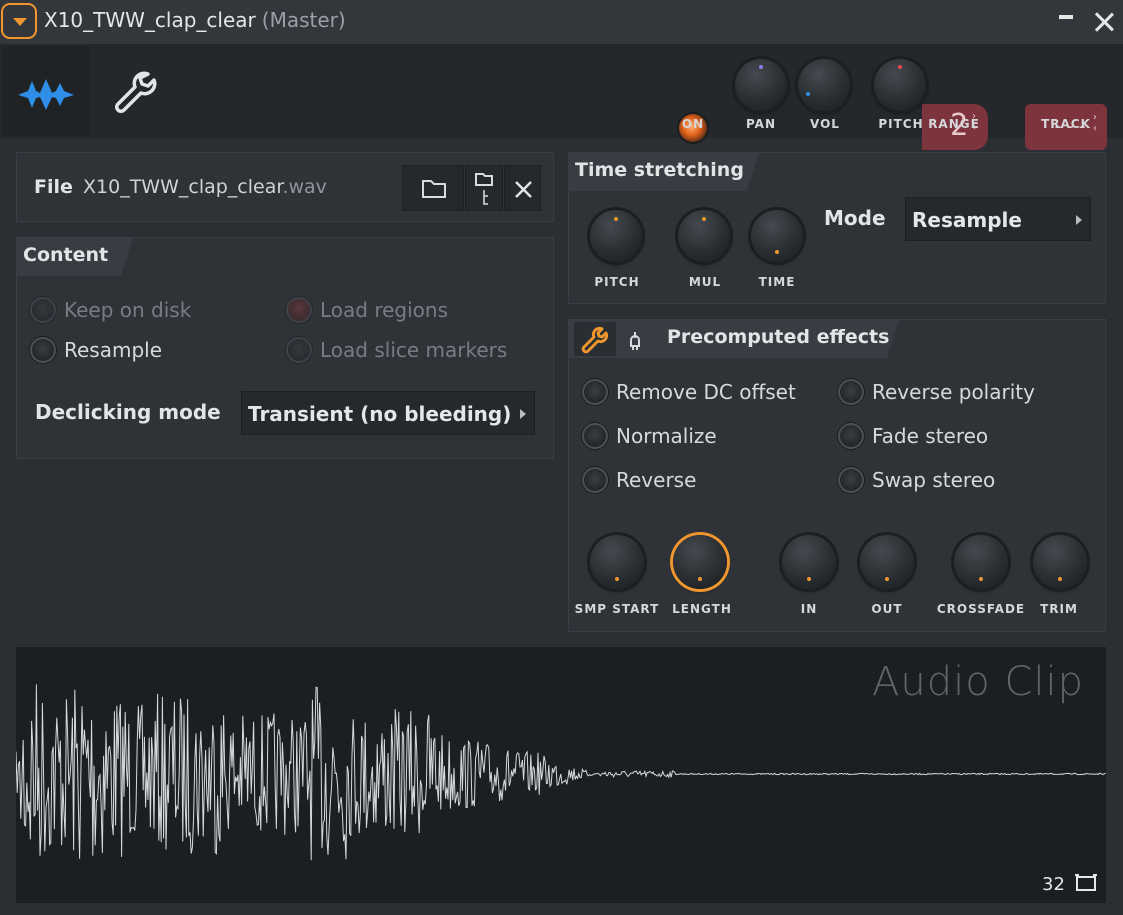  I want to click on remove-dc-offset-label: Remove DC offset, so click(706, 392).